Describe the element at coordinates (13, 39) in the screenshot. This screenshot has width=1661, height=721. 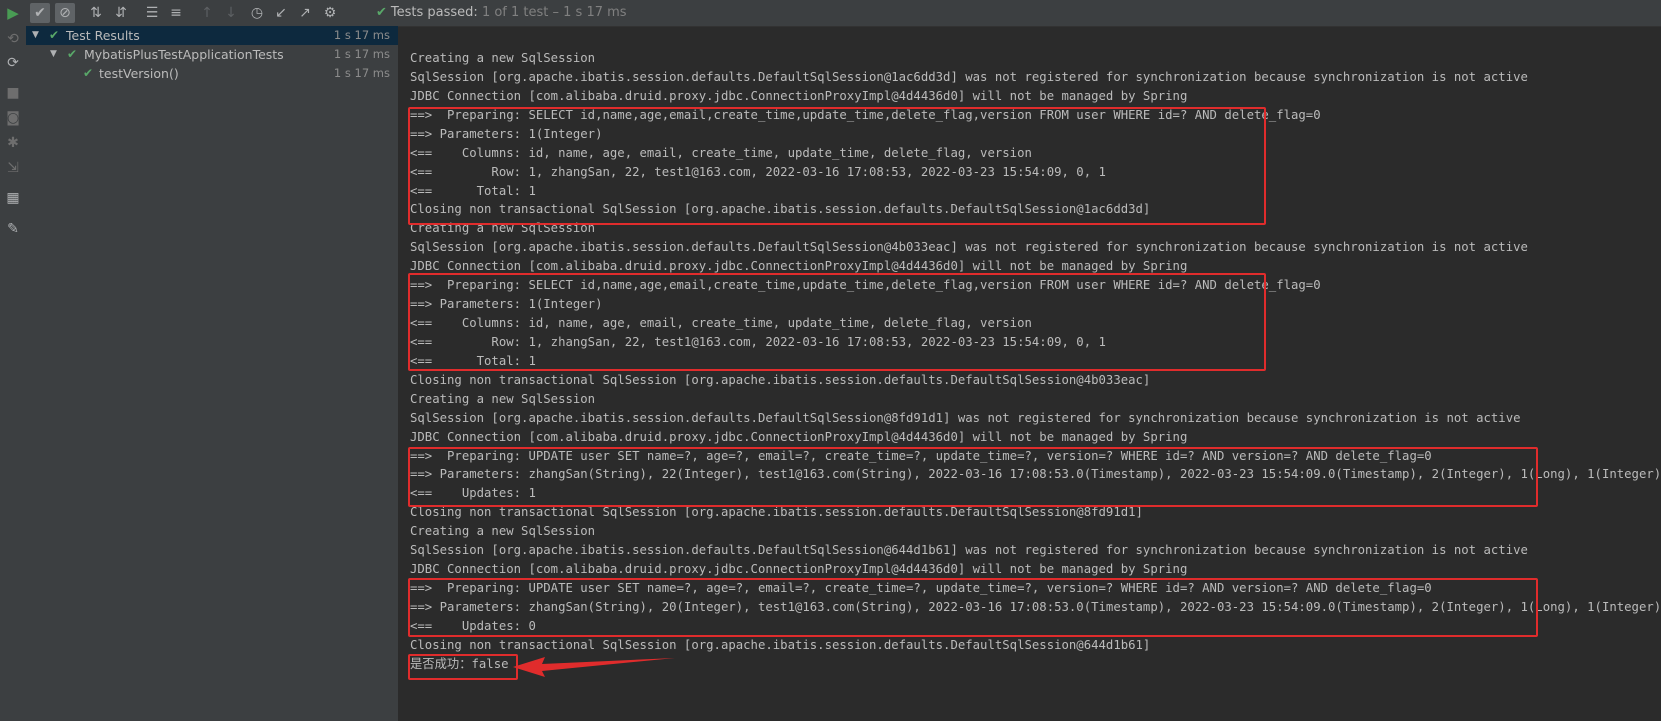
I see `rerun-failed-icon: ⟲` at that location.